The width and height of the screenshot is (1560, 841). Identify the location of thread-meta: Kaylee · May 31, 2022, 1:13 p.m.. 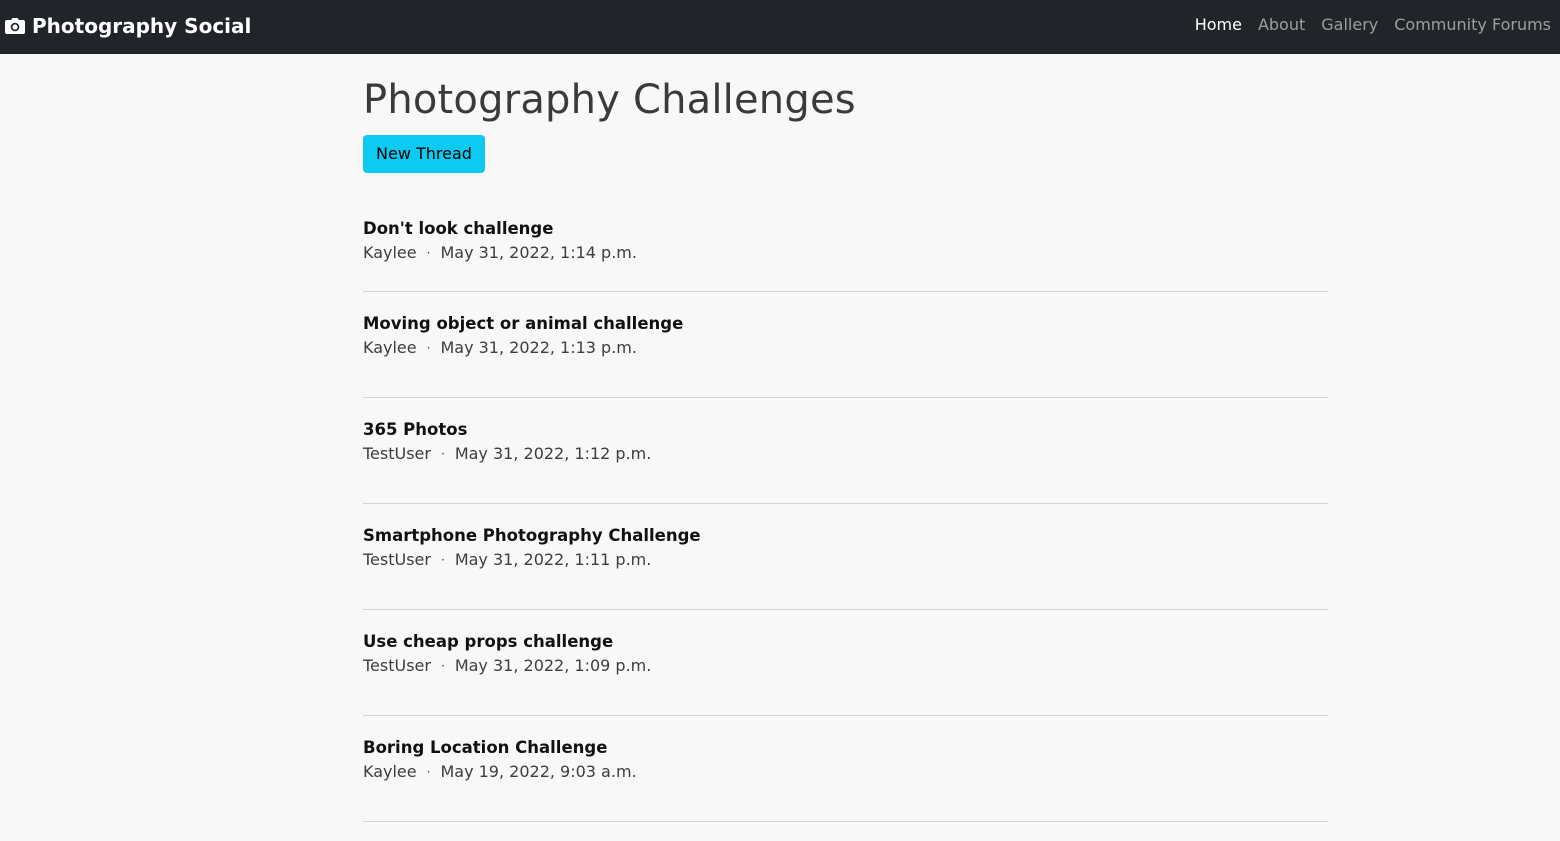
(845, 348).